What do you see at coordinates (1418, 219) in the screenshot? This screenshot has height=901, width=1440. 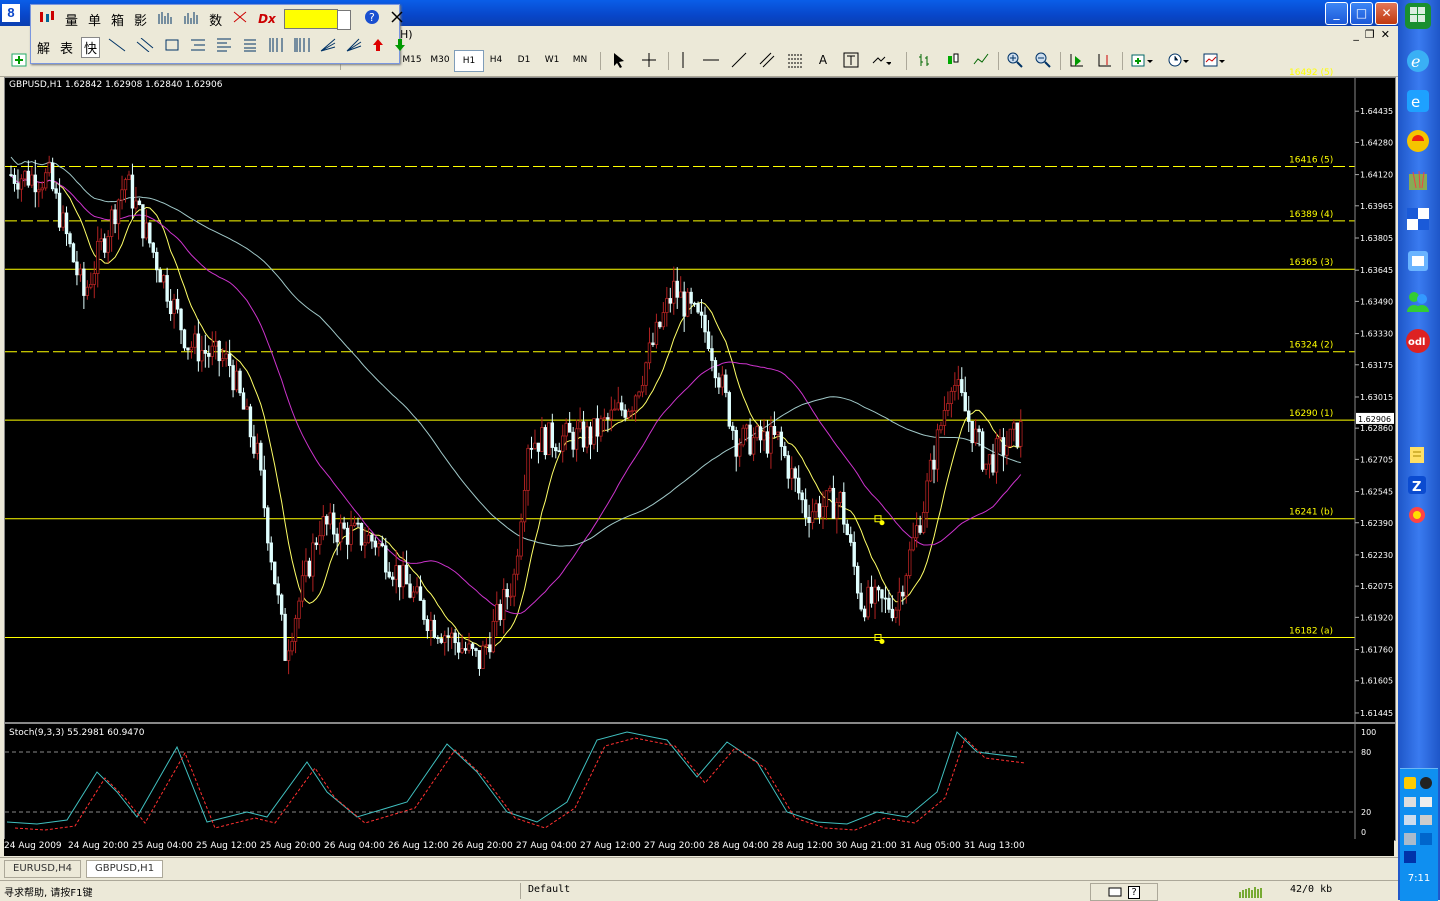 I see `app-checker-icon` at bounding box center [1418, 219].